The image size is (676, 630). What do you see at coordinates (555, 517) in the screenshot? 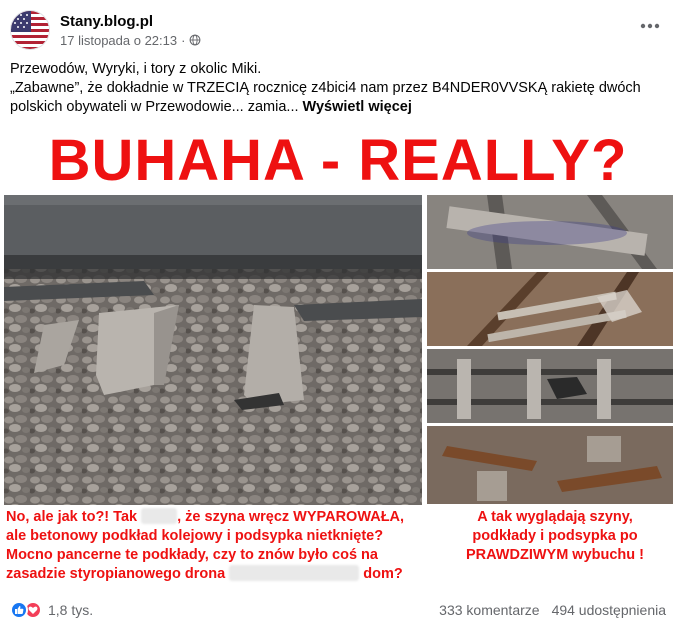
I see `caption-right-line-1: A tak wyglądają szyny,` at bounding box center [555, 517].